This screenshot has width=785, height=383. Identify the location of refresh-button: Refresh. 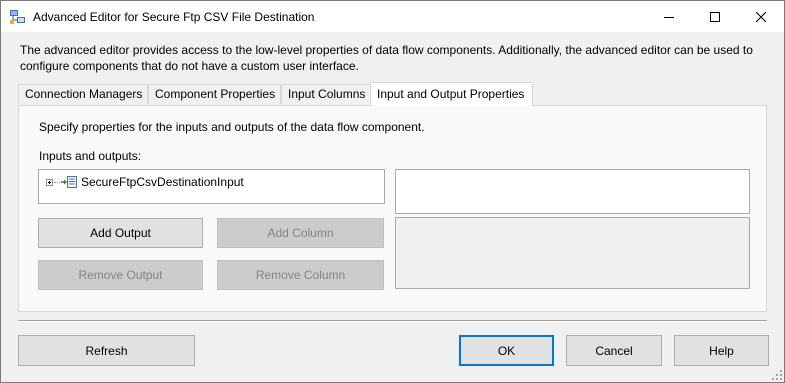
(106, 350).